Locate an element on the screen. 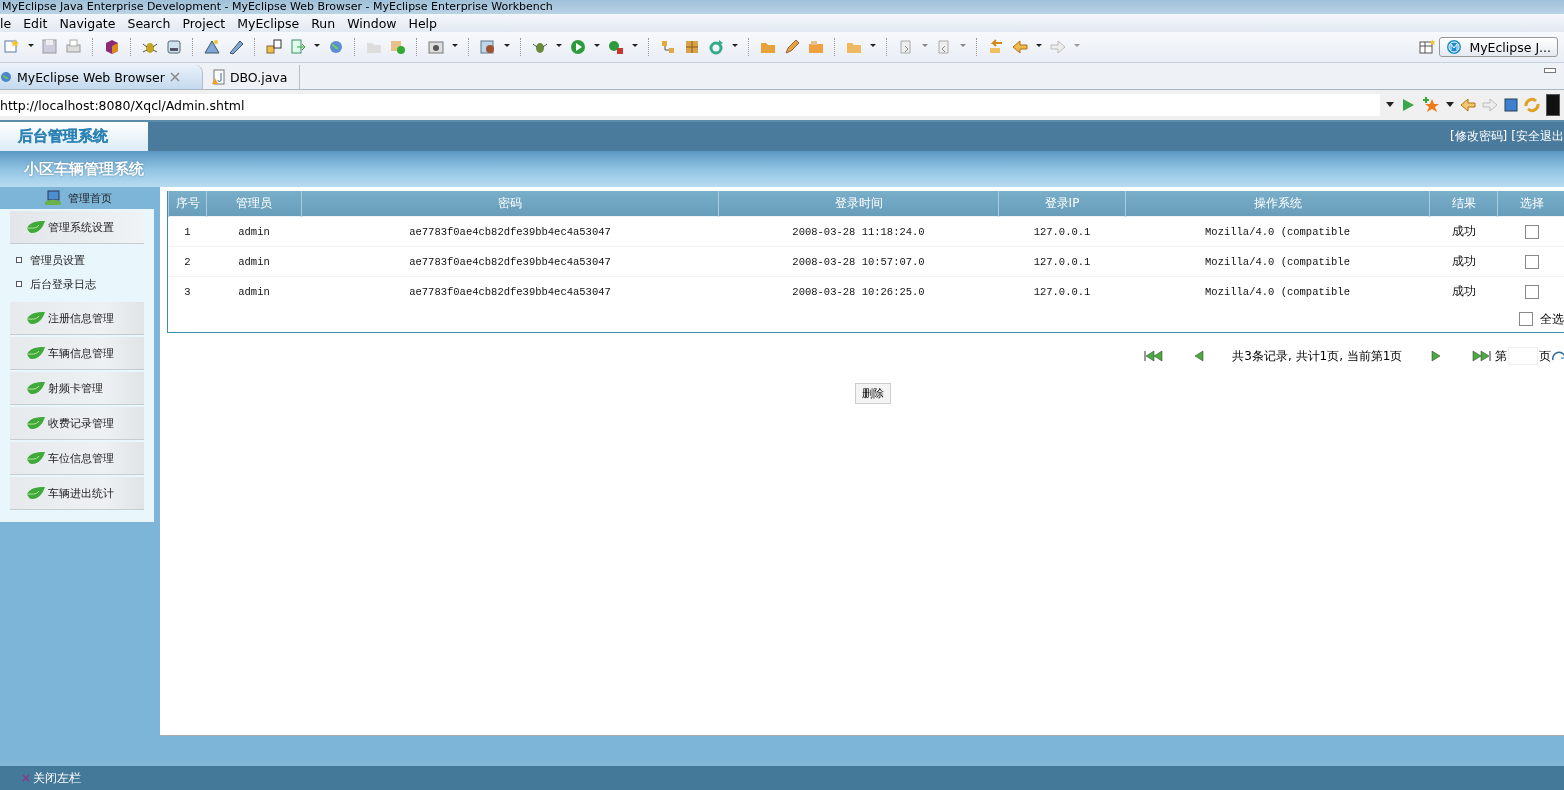 This screenshot has width=1564, height=790. delete-button: 删除 is located at coordinates (873, 393).